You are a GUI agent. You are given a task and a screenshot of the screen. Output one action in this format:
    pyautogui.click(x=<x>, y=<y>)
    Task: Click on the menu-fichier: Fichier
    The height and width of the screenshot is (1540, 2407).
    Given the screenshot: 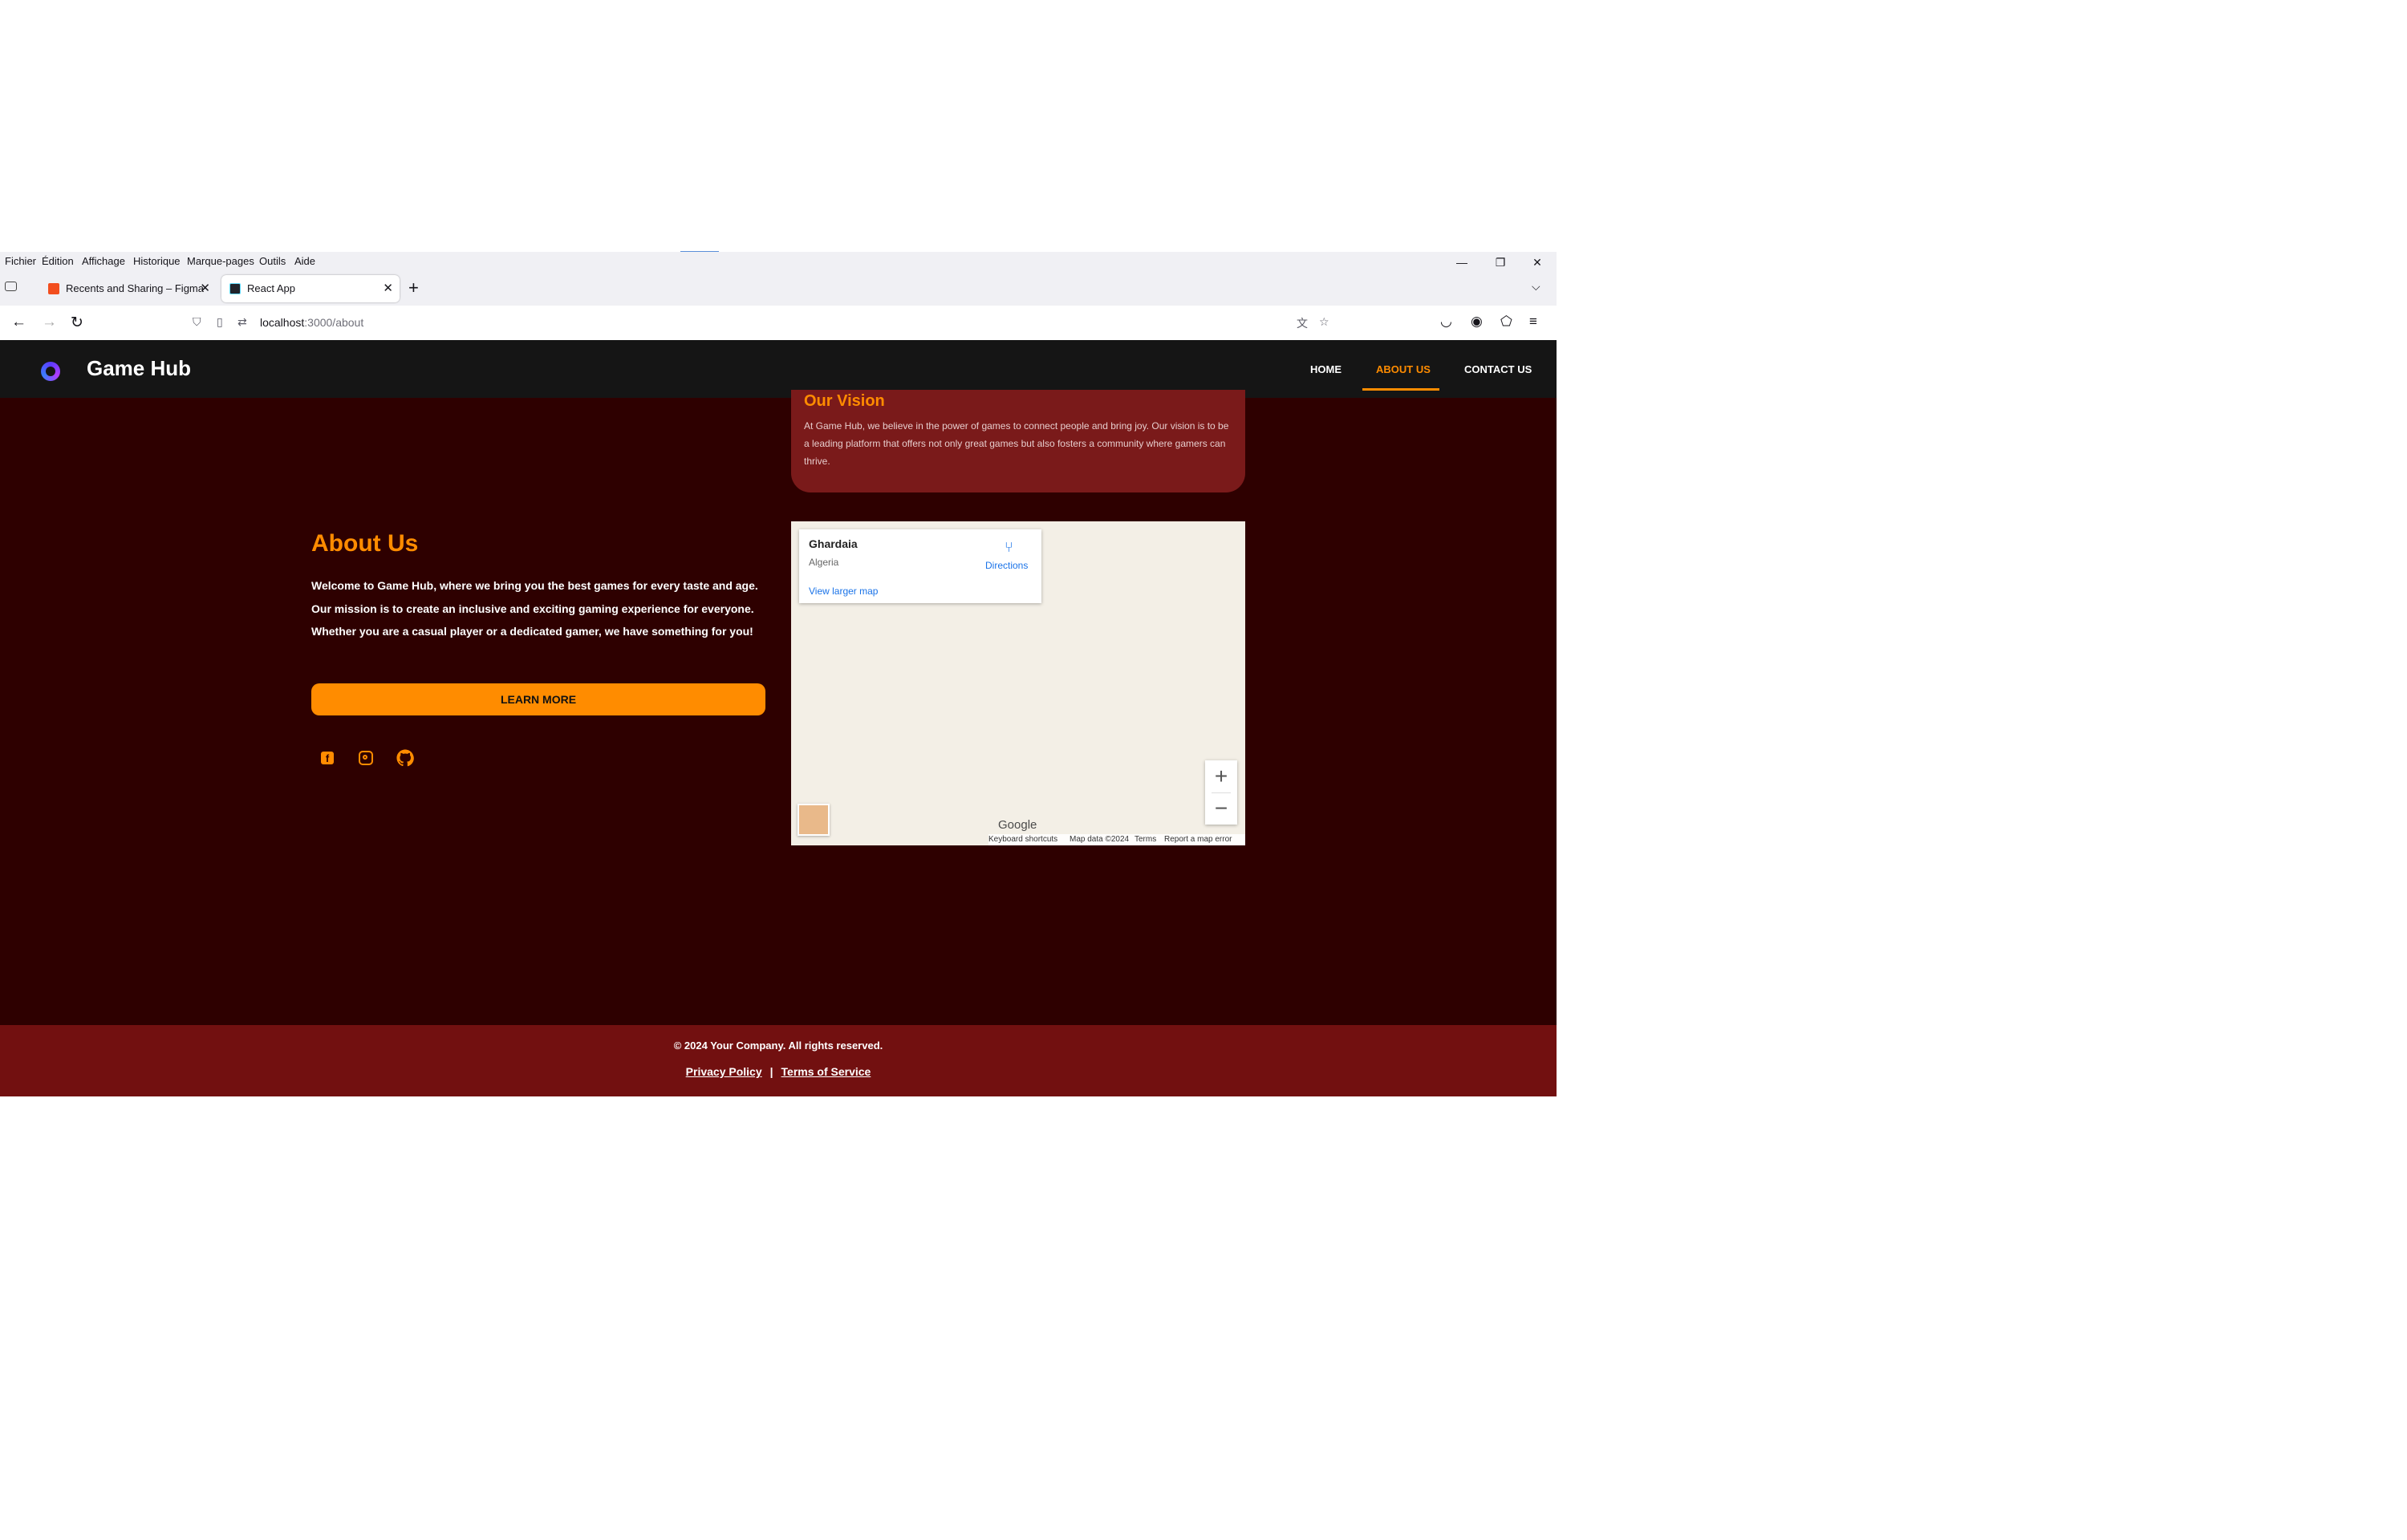 What is the action you would take?
    pyautogui.click(x=20, y=261)
    